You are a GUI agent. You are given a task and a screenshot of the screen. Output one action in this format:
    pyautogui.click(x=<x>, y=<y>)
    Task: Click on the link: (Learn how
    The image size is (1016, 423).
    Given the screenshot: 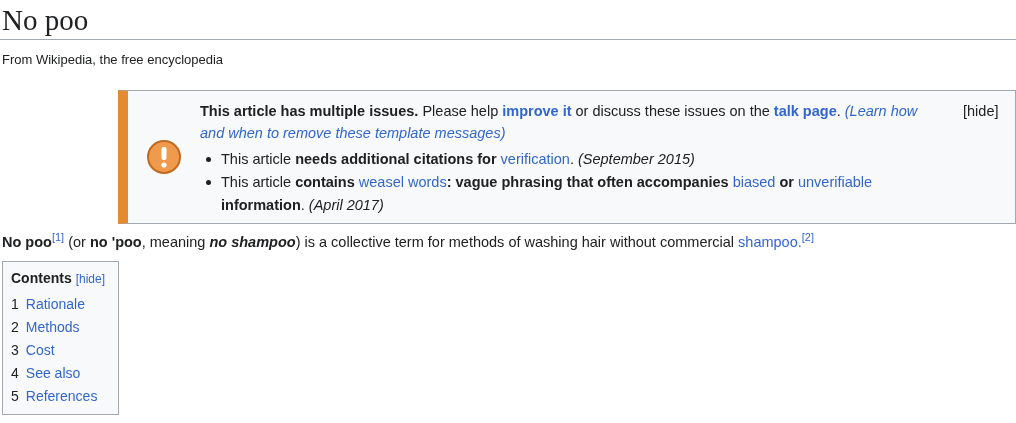 What is the action you would take?
    pyautogui.click(x=881, y=110)
    